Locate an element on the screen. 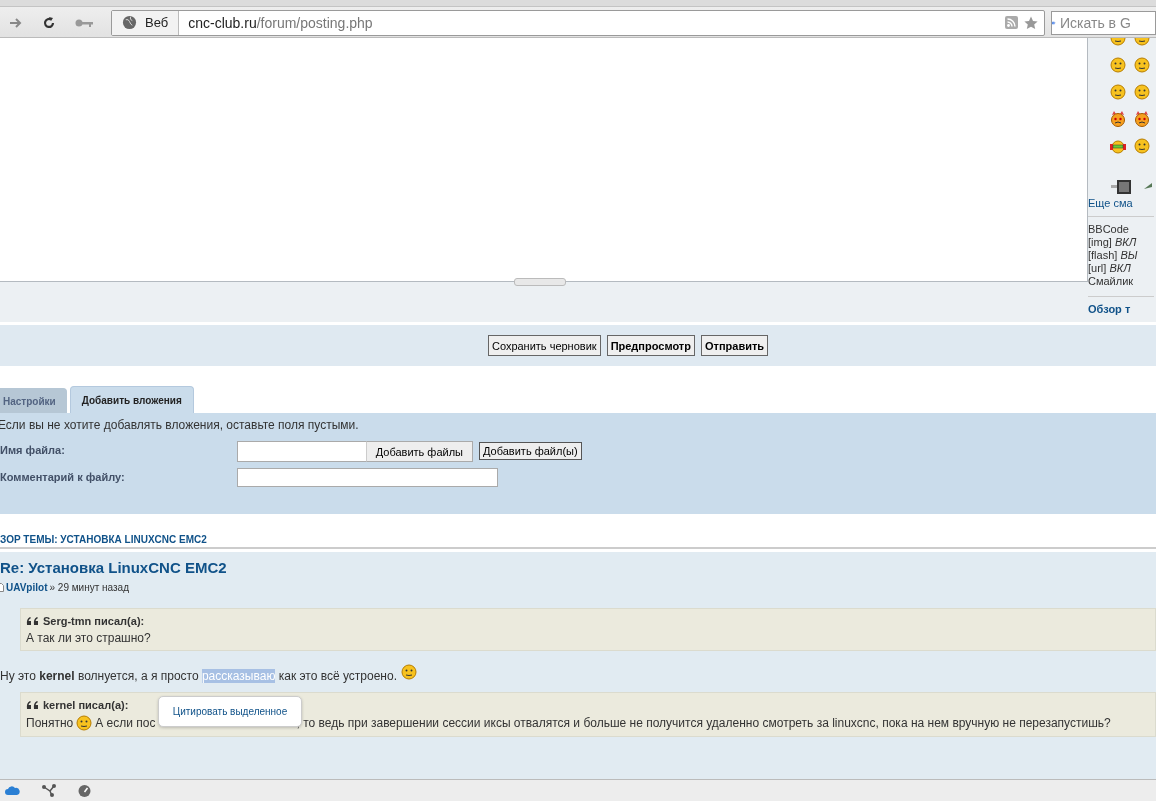 This screenshot has width=1156, height=802. form-button: Сохранить черновик is located at coordinates (544, 345).